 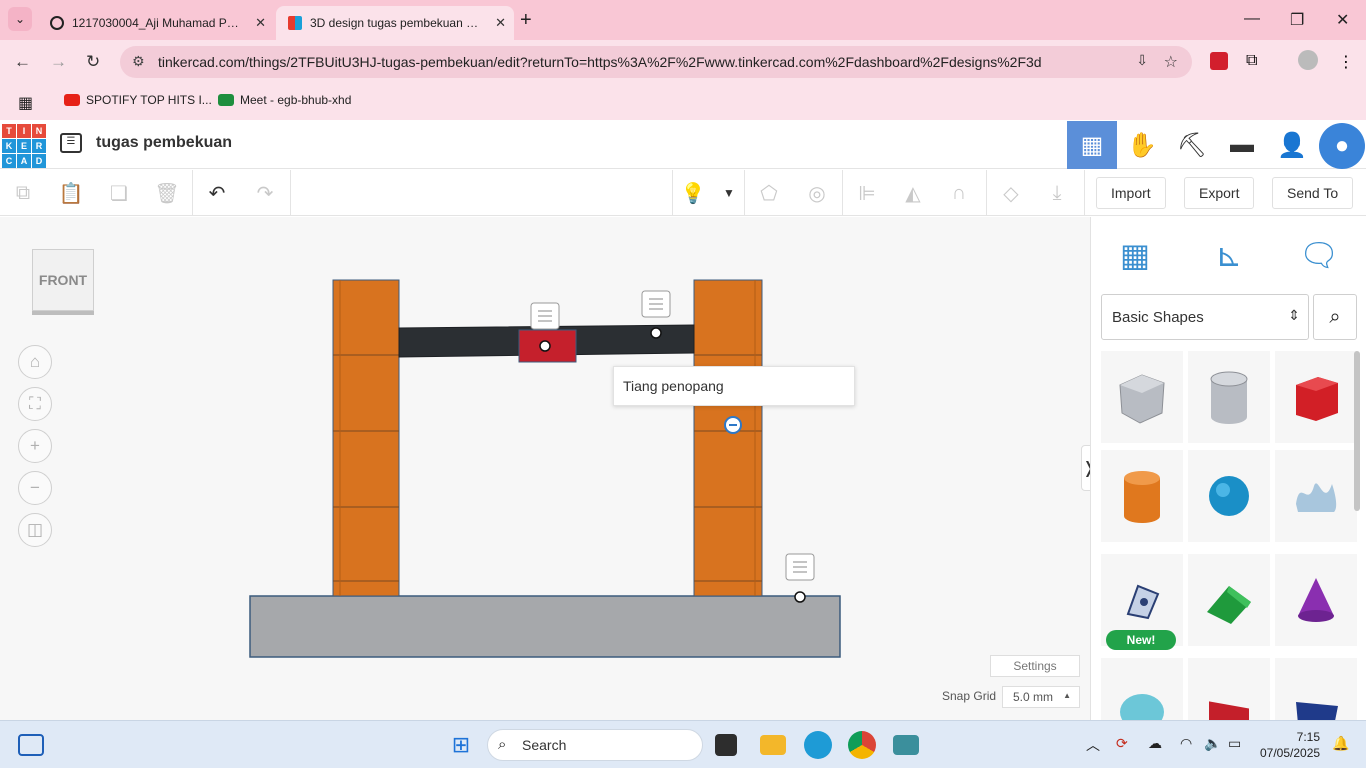 I want to click on shape-round-roof, so click(x=1142, y=689).